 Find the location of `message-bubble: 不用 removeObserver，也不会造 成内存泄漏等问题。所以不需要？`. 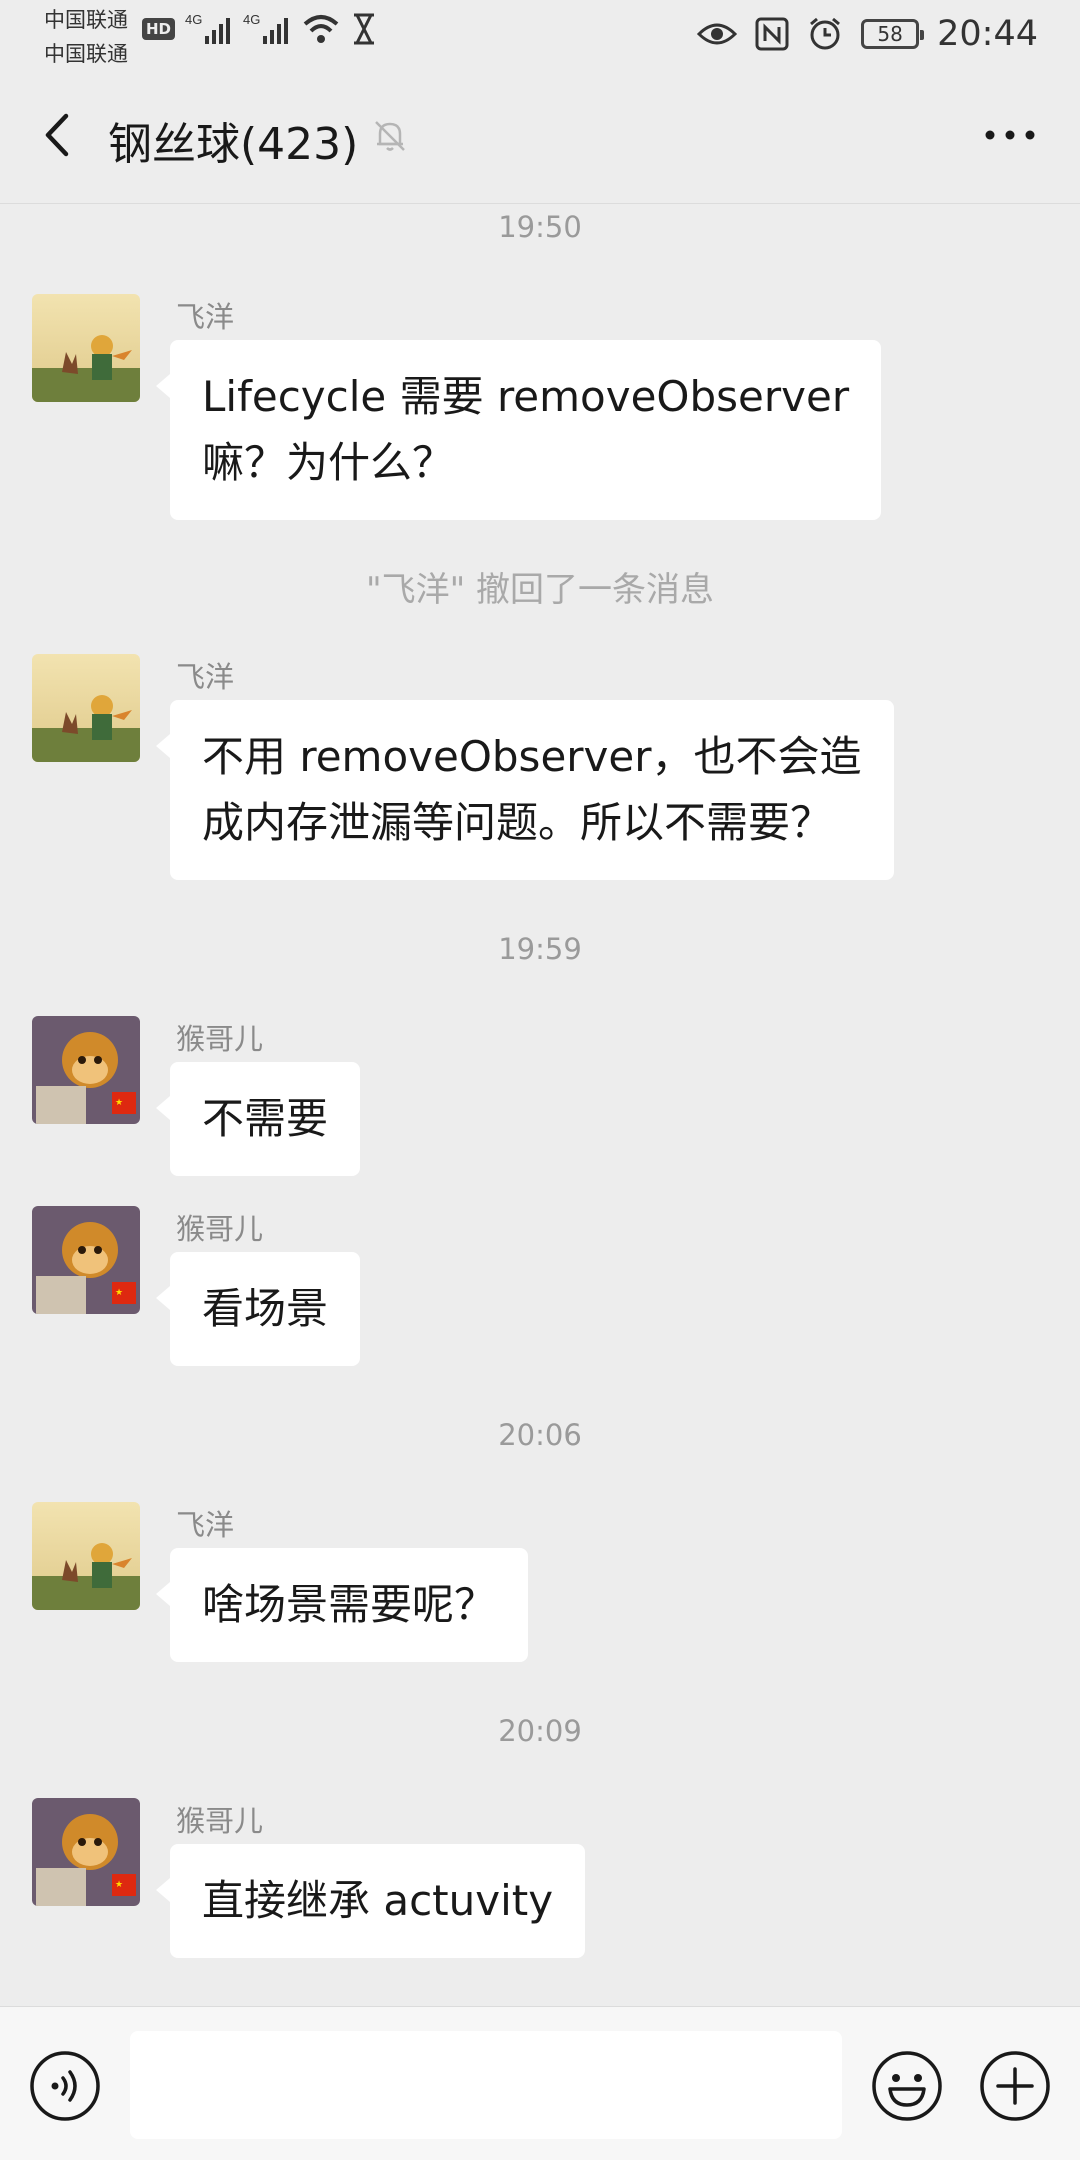

message-bubble: 不用 removeObserver，也不会造 成内存泄漏等问题。所以不需要？ is located at coordinates (525, 790).